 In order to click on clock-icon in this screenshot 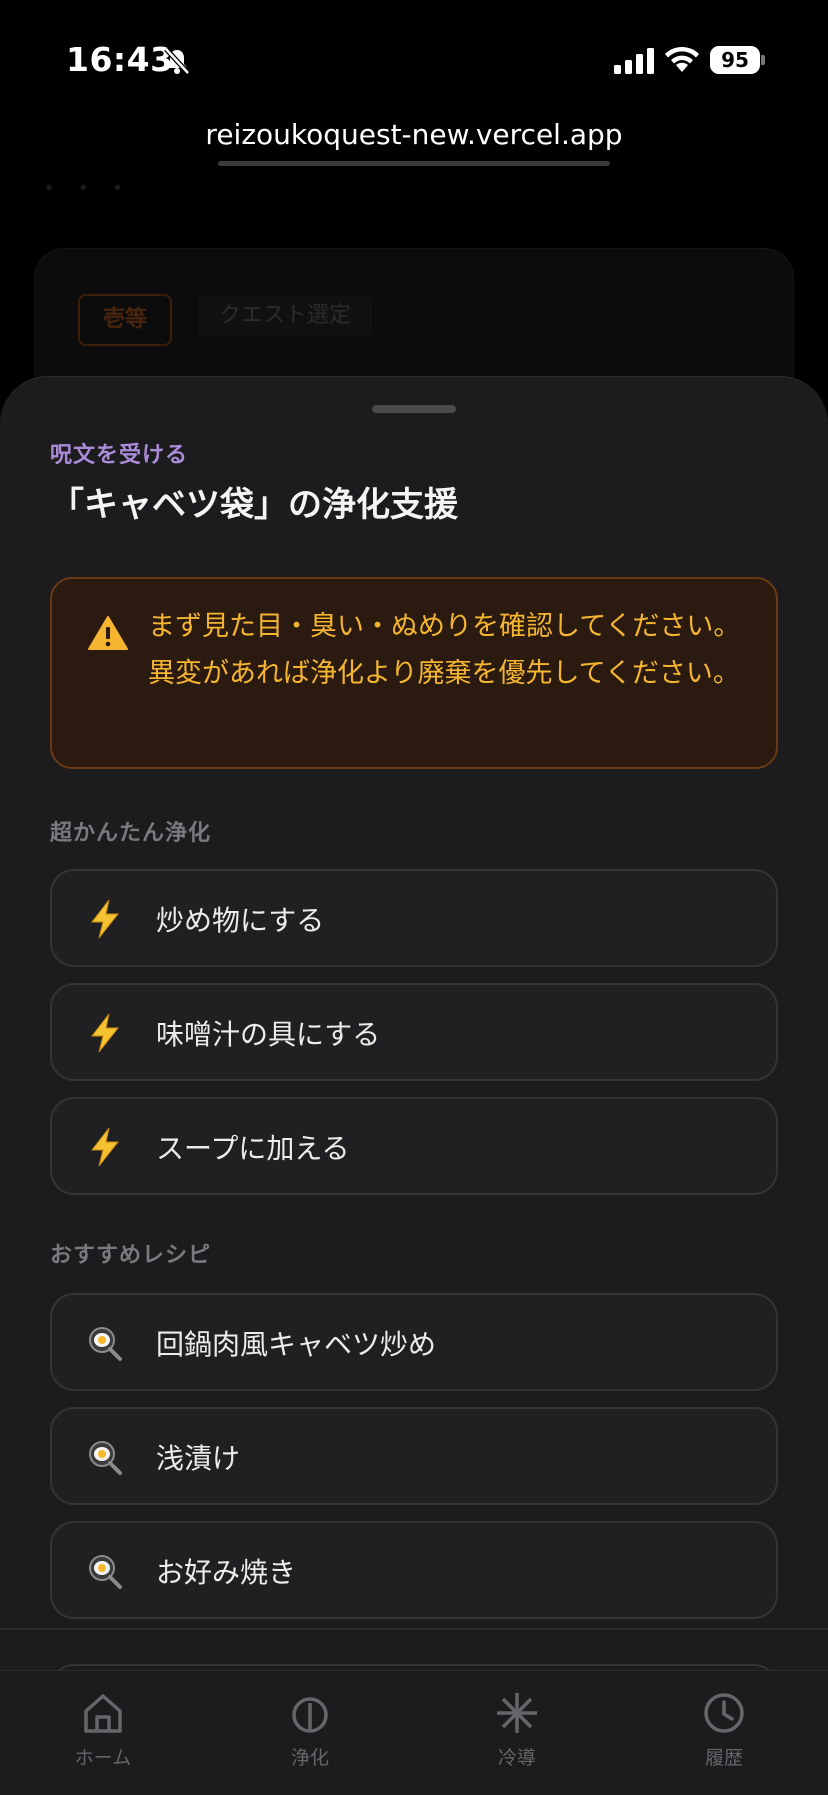, I will do `click(724, 1713)`.